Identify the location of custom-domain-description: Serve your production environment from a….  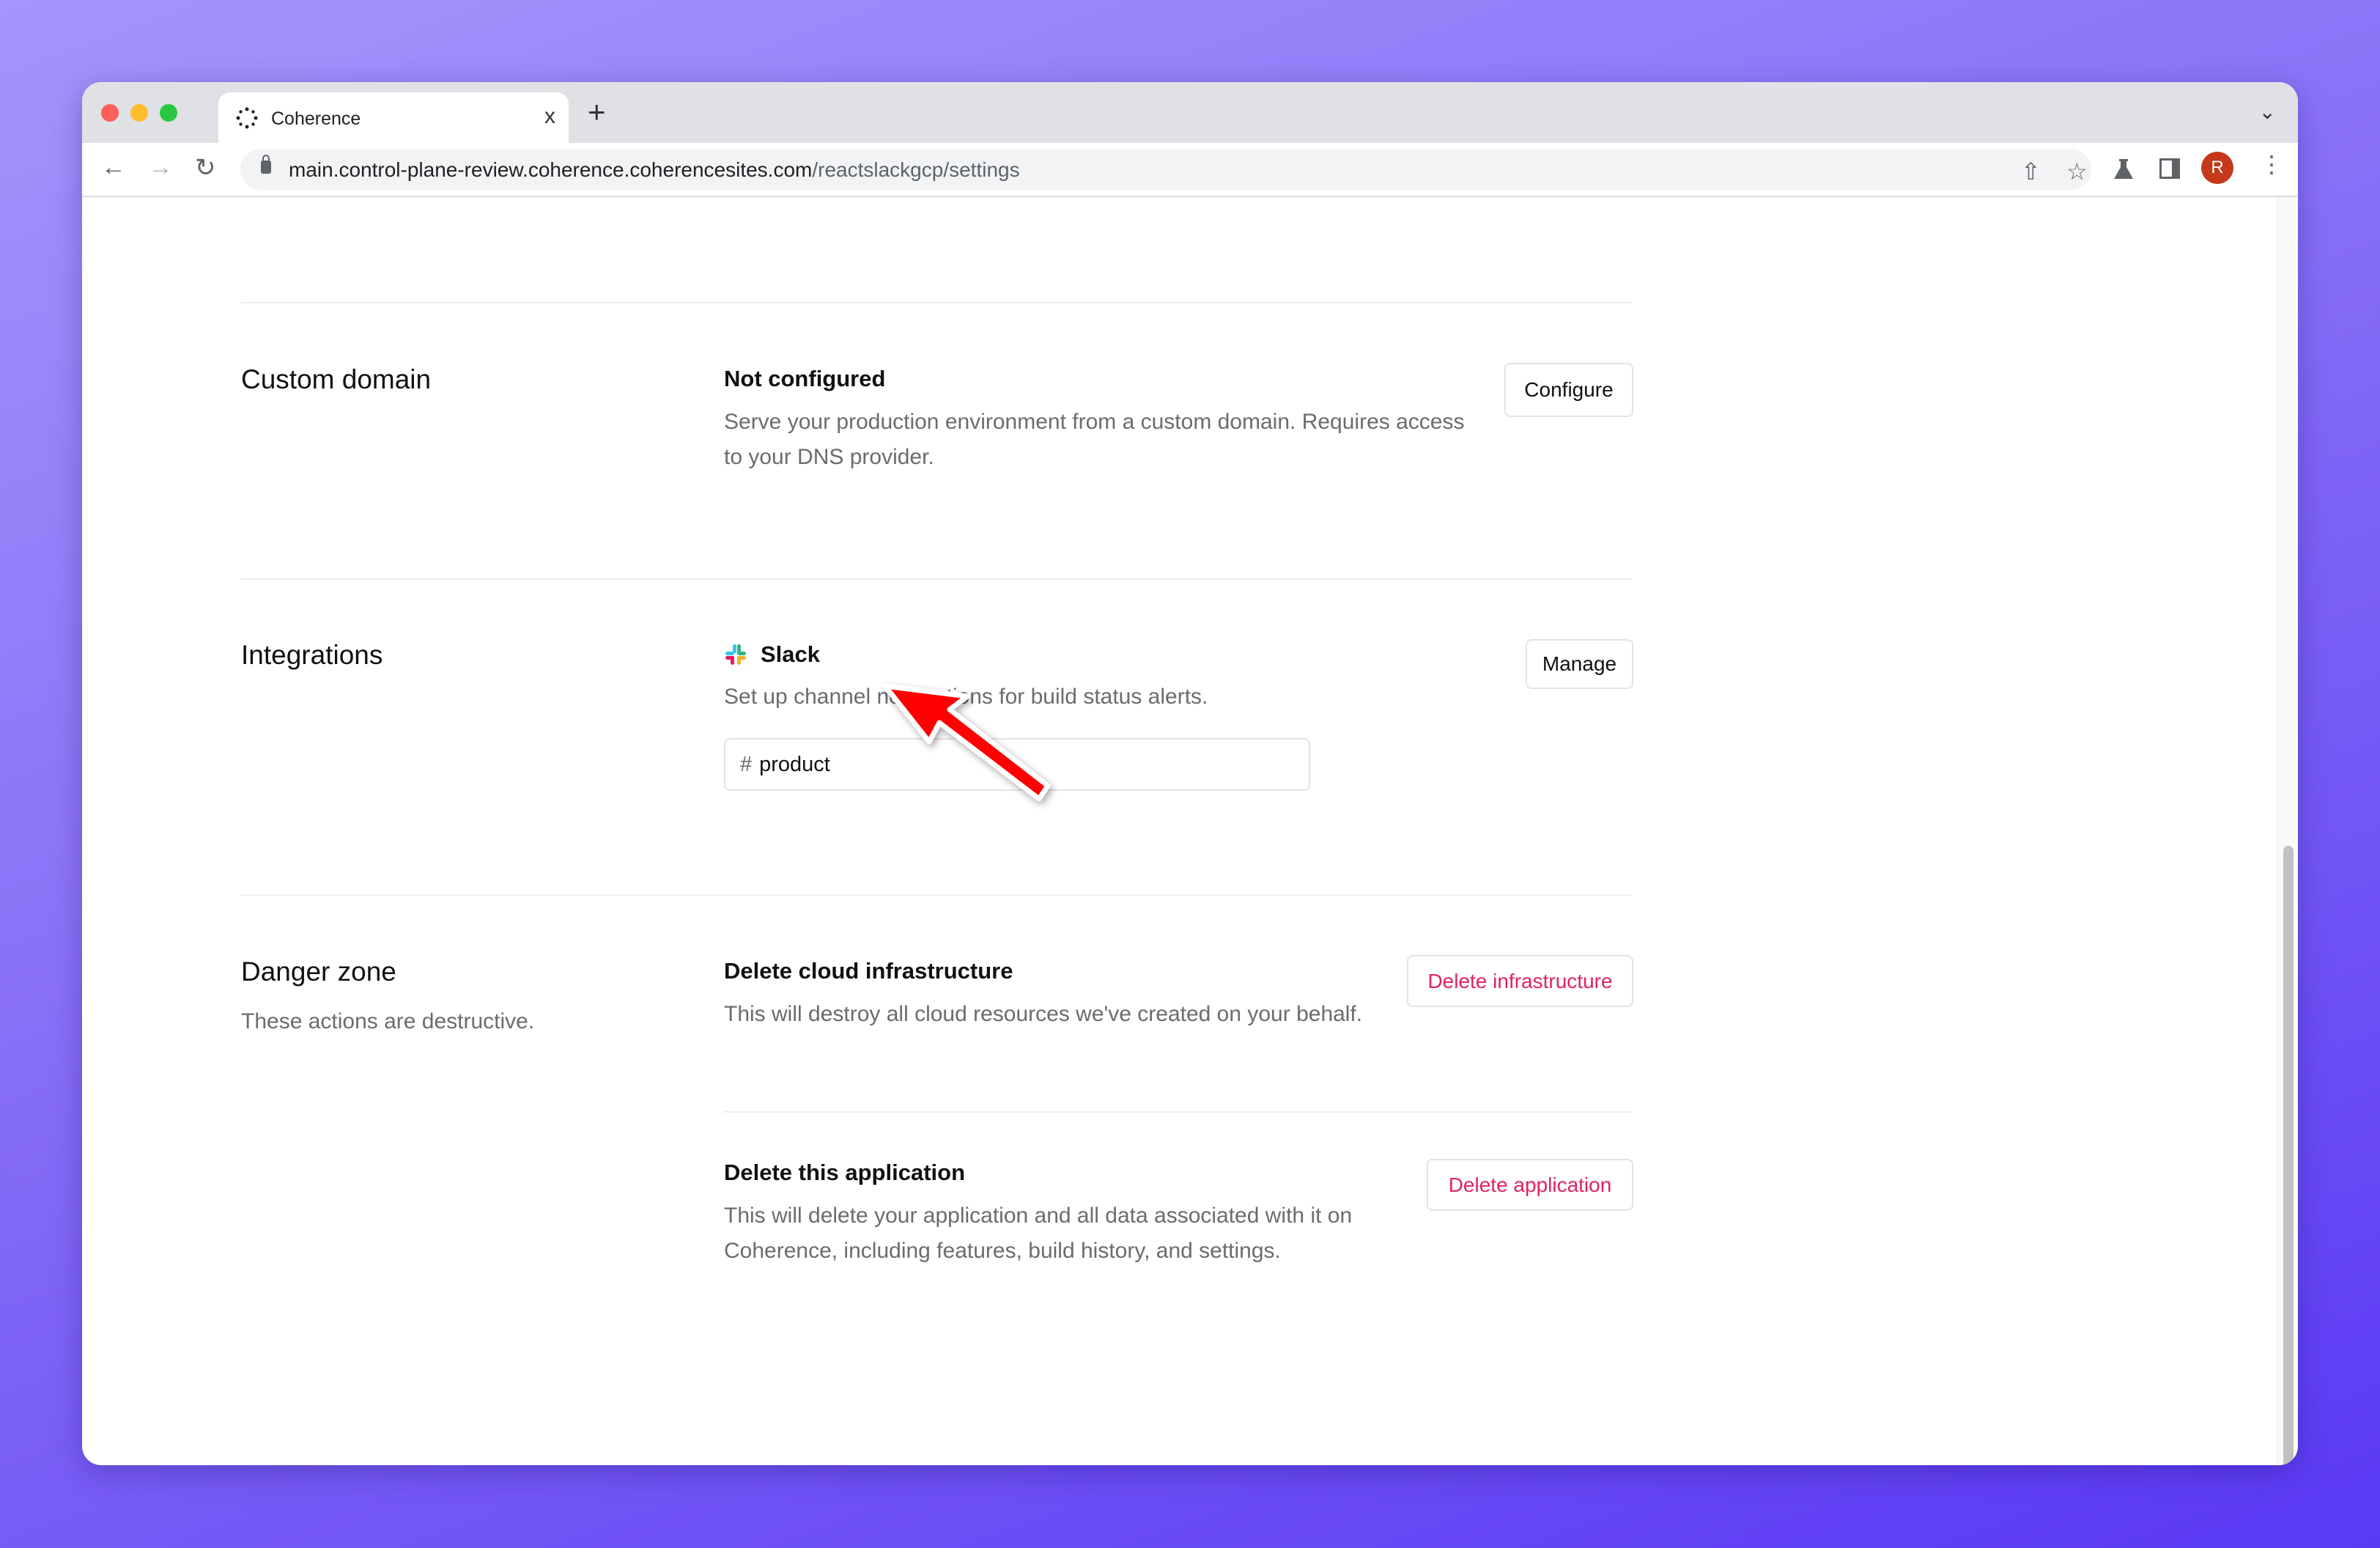
(1094, 439).